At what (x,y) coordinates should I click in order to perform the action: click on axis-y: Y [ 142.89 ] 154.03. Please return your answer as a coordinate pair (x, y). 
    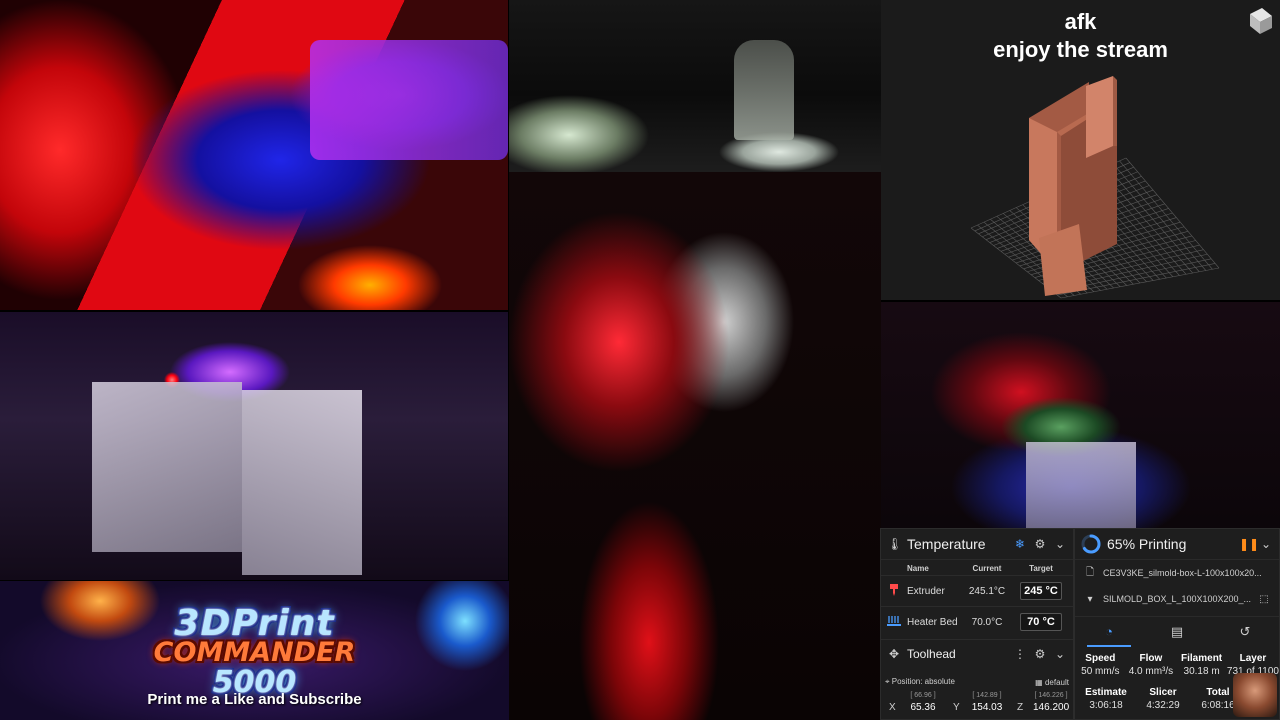
    Looking at the image, I should click on (977, 705).